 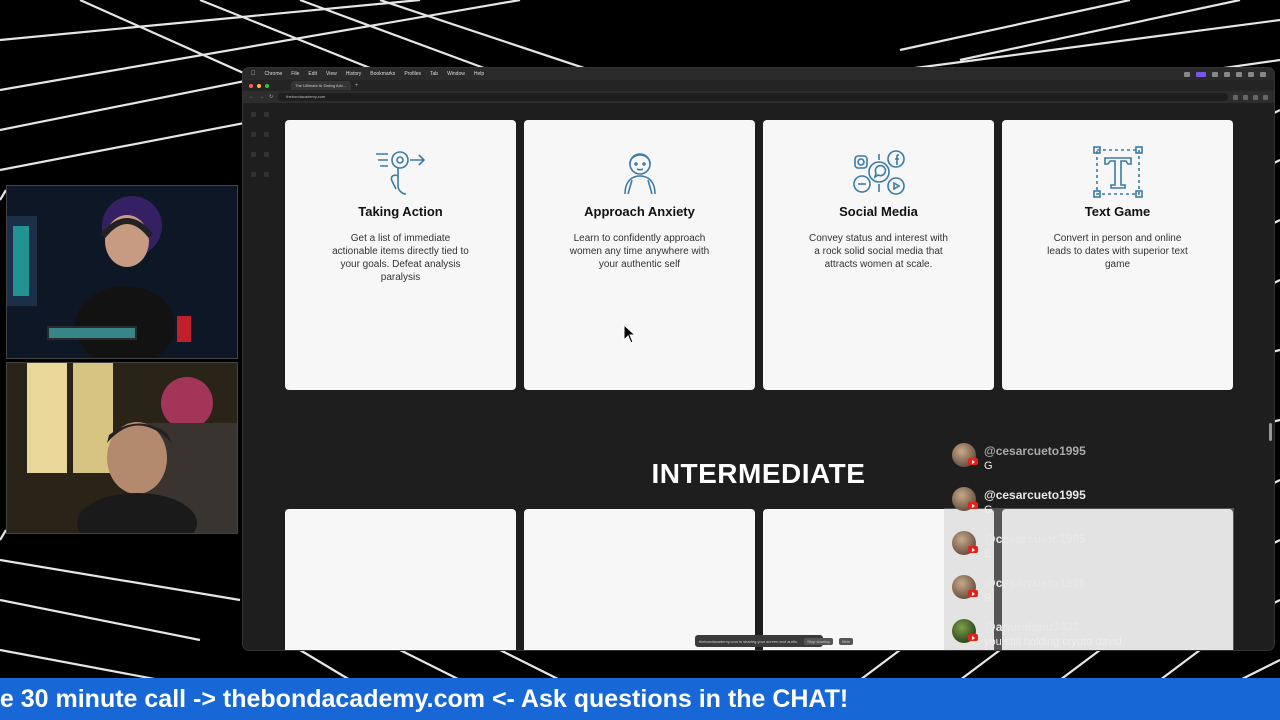 What do you see at coordinates (988, 554) in the screenshot?
I see `chat-text: E` at bounding box center [988, 554].